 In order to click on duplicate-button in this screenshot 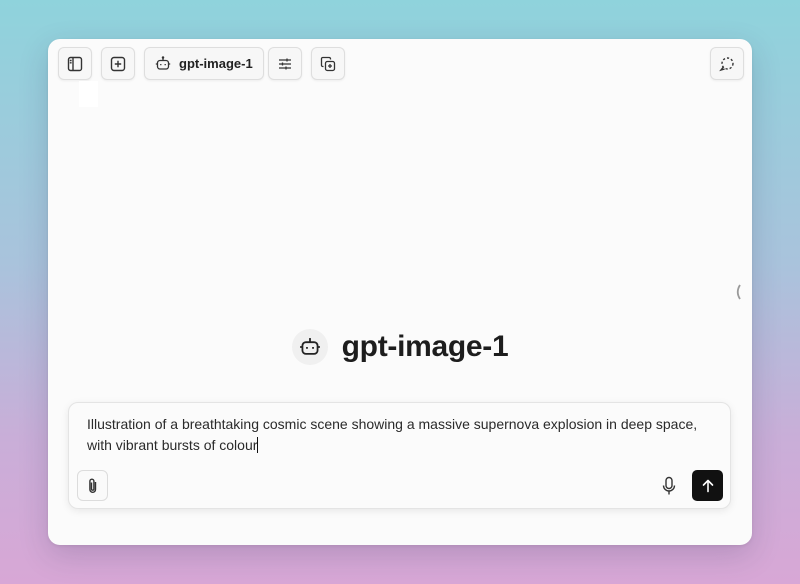, I will do `click(328, 63)`.